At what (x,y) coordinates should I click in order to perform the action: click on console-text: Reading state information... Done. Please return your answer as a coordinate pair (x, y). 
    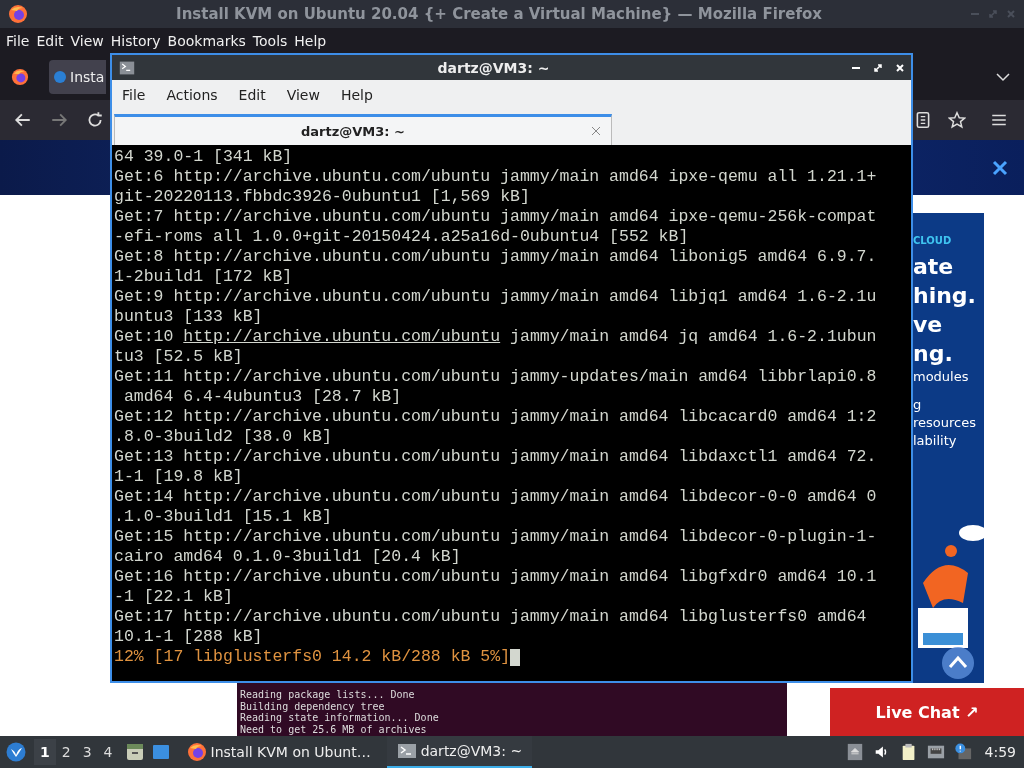
    Looking at the image, I should click on (340, 718).